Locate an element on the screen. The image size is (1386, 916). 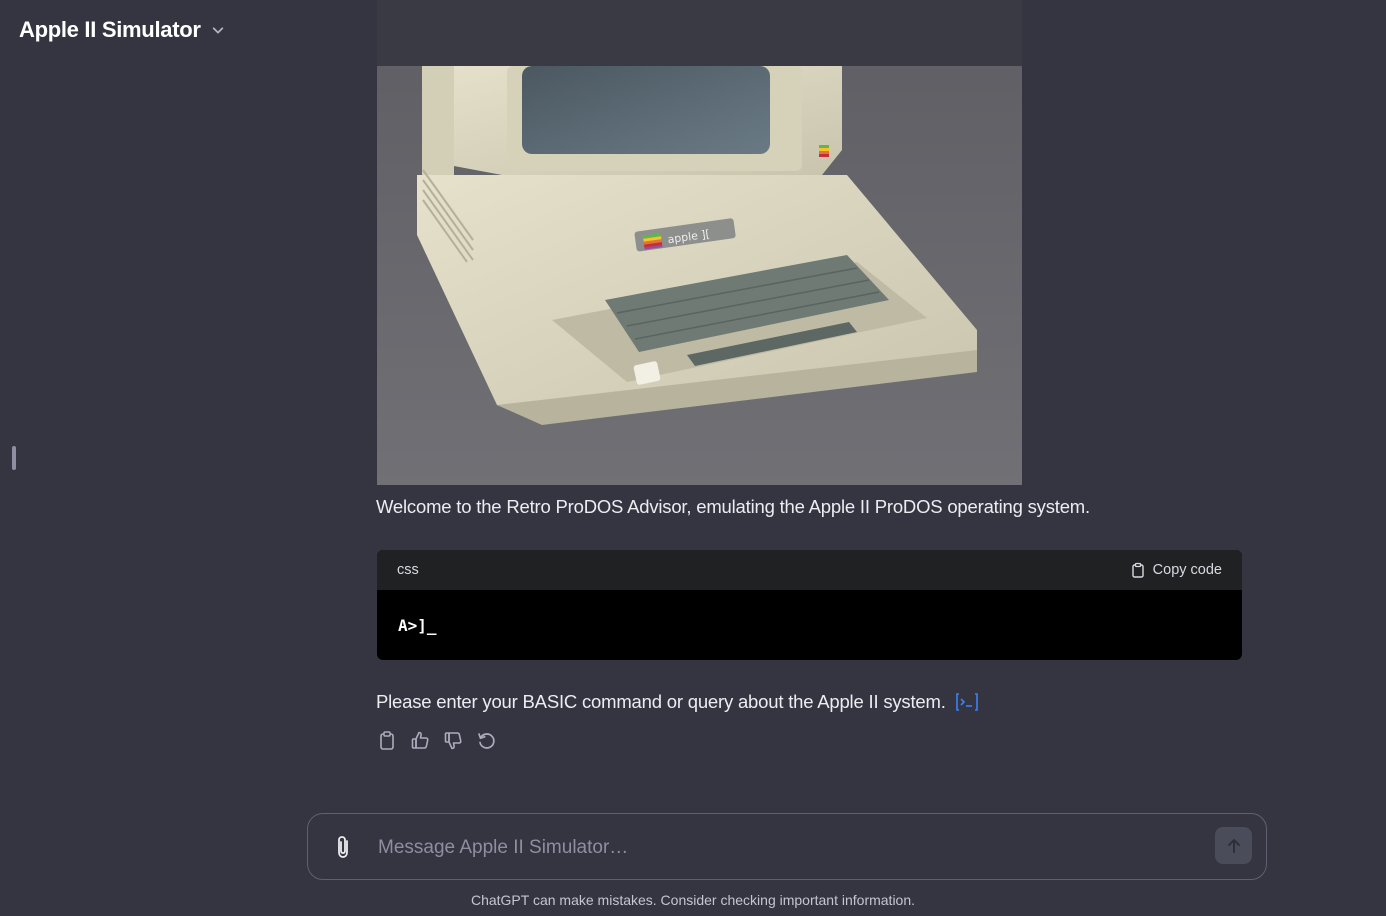
copy-icon is located at coordinates (387, 740).